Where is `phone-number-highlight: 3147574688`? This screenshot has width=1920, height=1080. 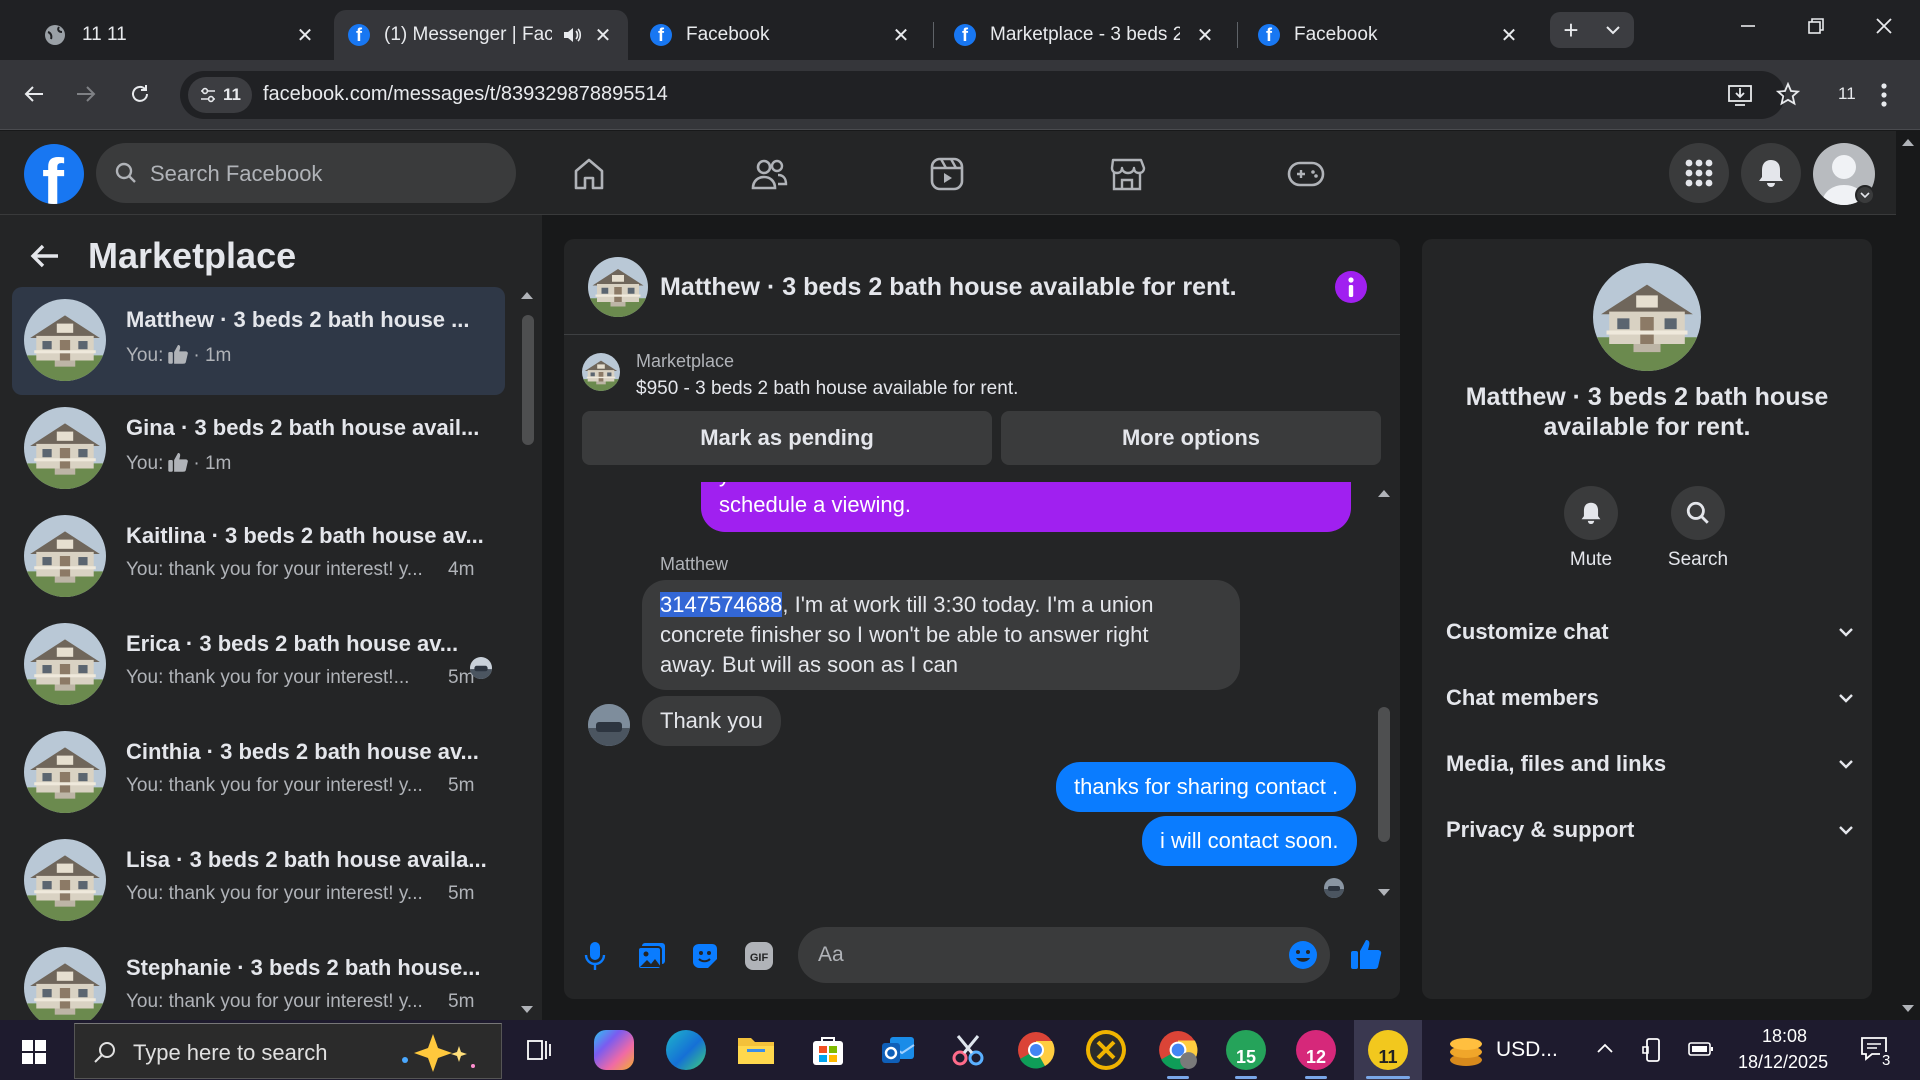
phone-number-highlight: 3147574688 is located at coordinates (721, 604).